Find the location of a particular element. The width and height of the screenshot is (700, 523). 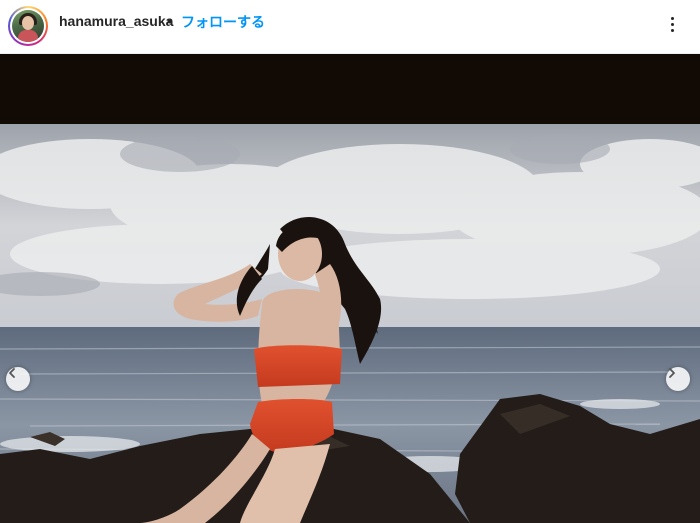

avatar is located at coordinates (28, 26).